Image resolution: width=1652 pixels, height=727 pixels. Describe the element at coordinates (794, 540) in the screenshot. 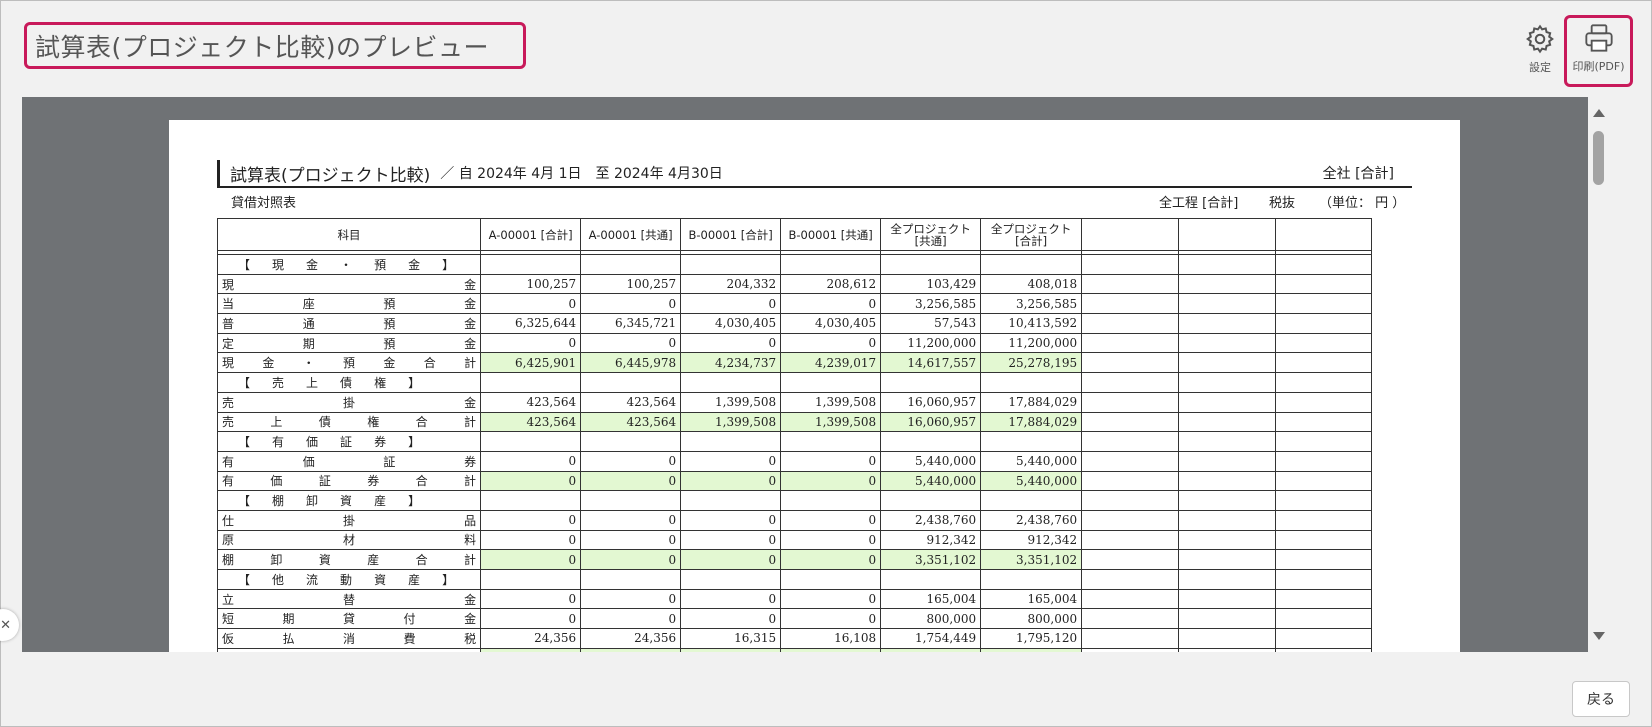

I see `table-row: 原材料 0 0 0 0 912,342 912,342` at that location.